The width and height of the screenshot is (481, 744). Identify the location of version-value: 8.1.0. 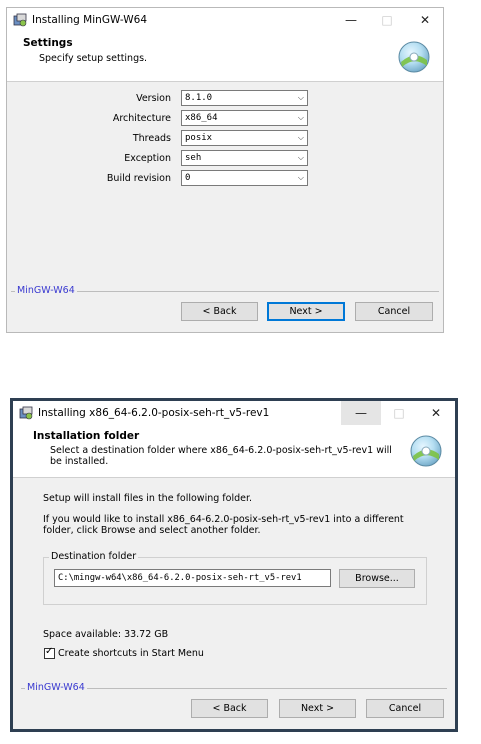
(199, 98).